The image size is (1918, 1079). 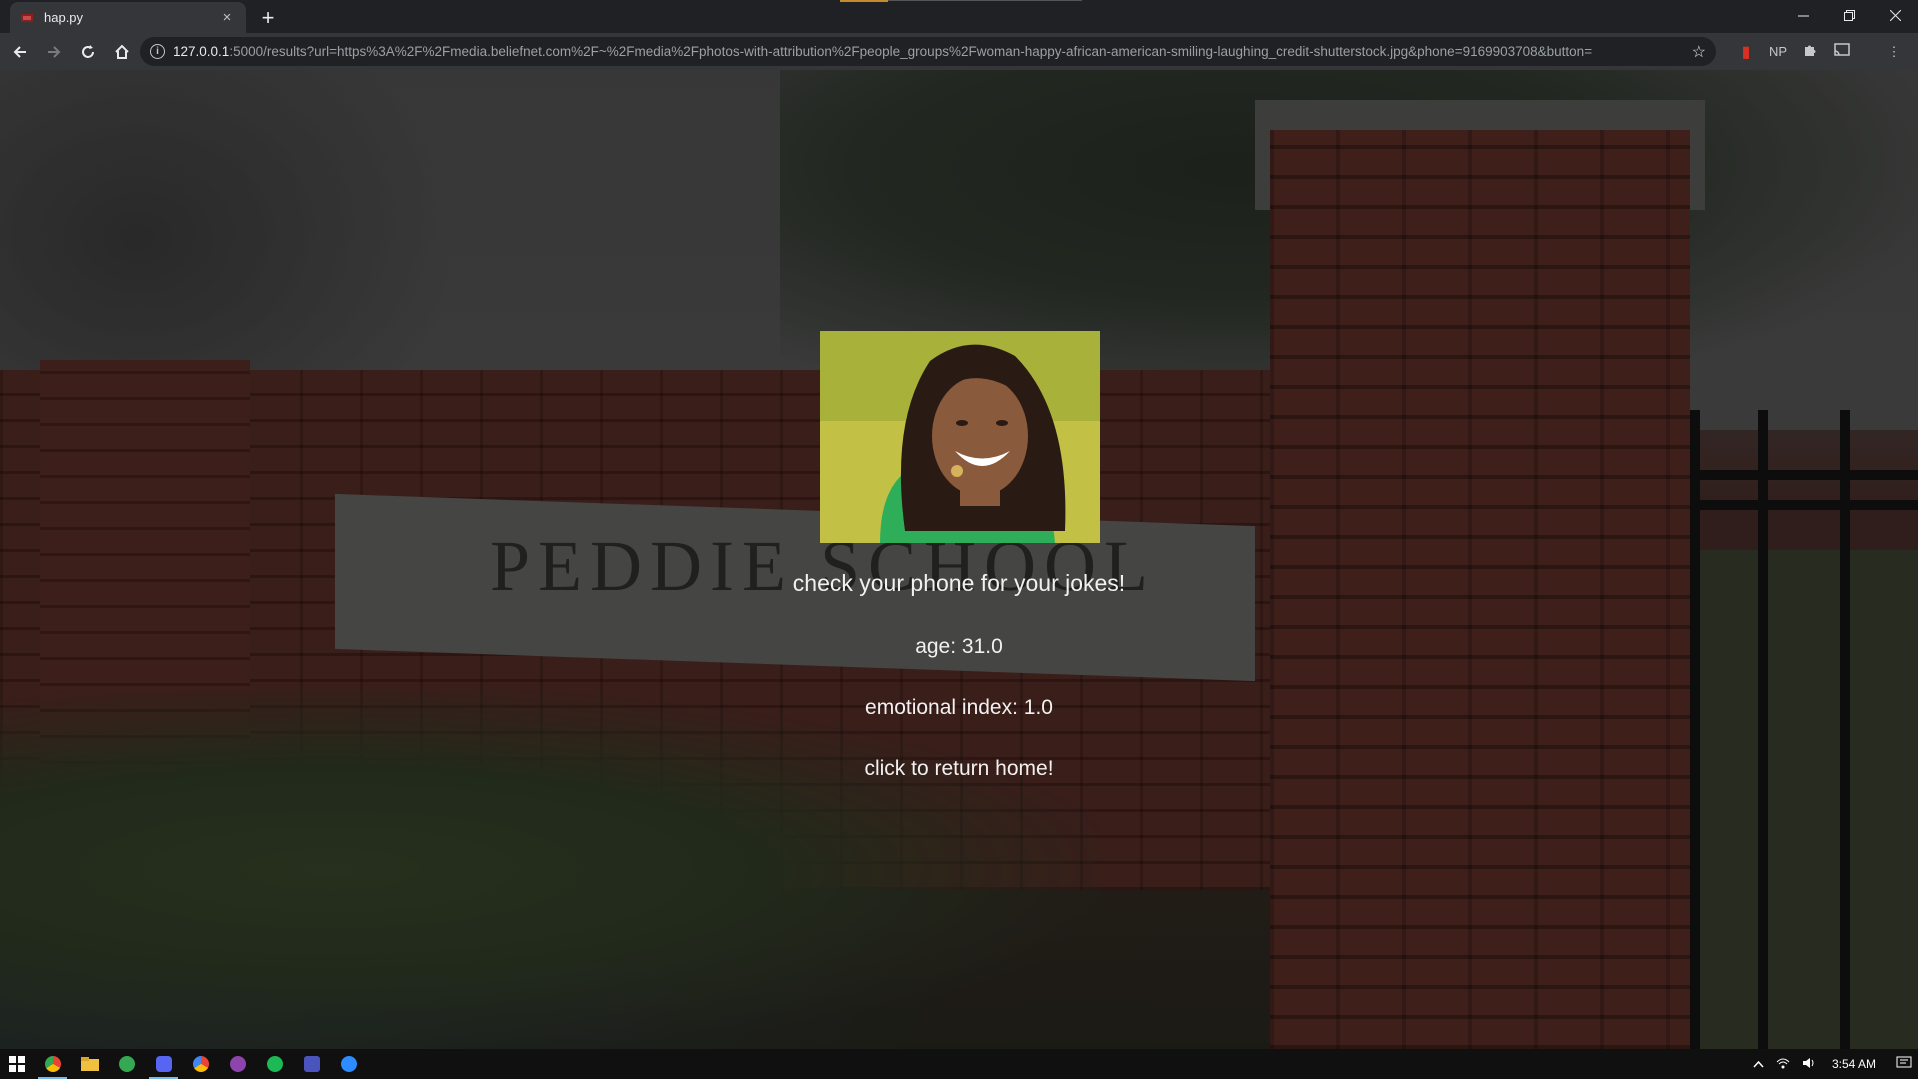 What do you see at coordinates (1810, 51) in the screenshot?
I see `puzzle-extensions-icon` at bounding box center [1810, 51].